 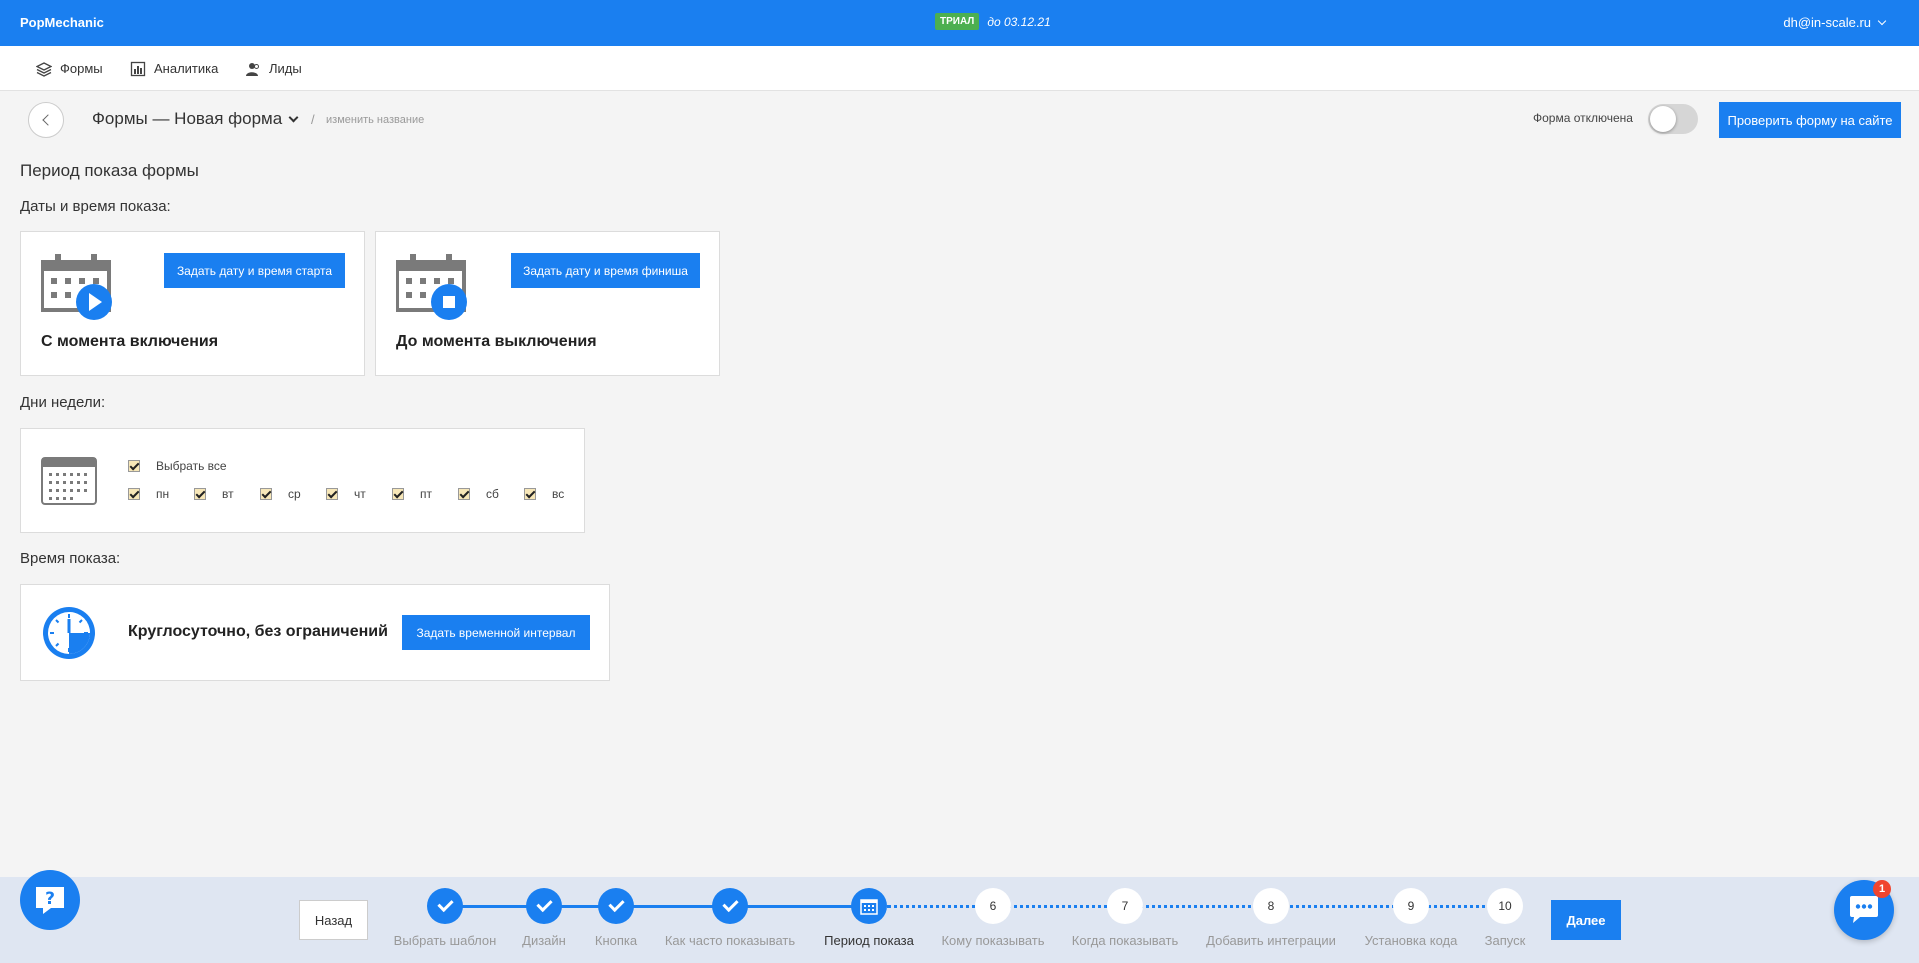 What do you see at coordinates (76, 287) in the screenshot?
I see `calendar-play-icon` at bounding box center [76, 287].